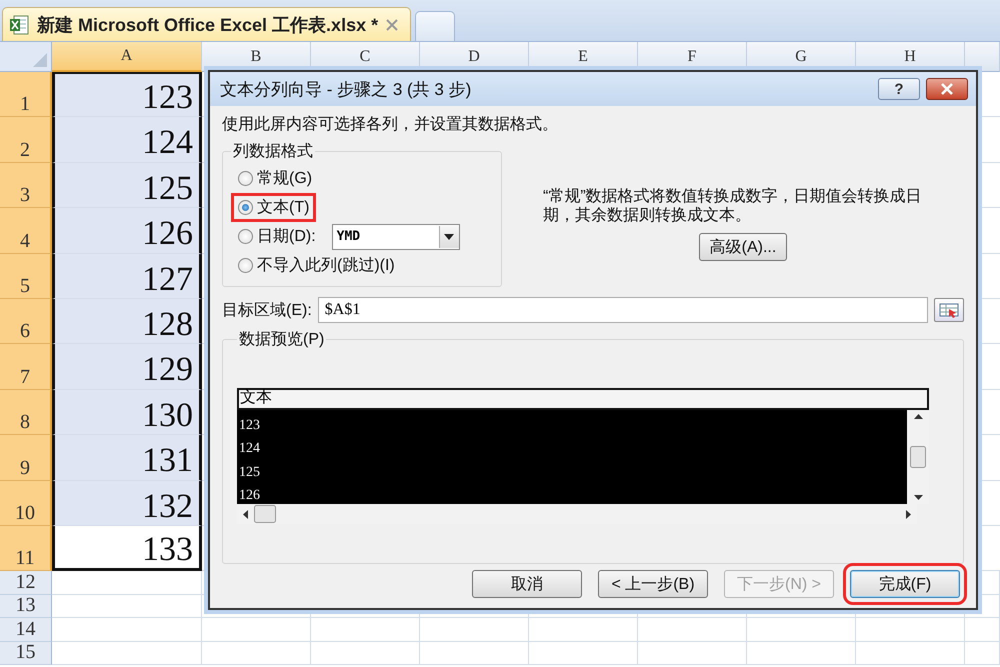 This screenshot has width=1000, height=667. I want to click on column-header: A, so click(127, 57).